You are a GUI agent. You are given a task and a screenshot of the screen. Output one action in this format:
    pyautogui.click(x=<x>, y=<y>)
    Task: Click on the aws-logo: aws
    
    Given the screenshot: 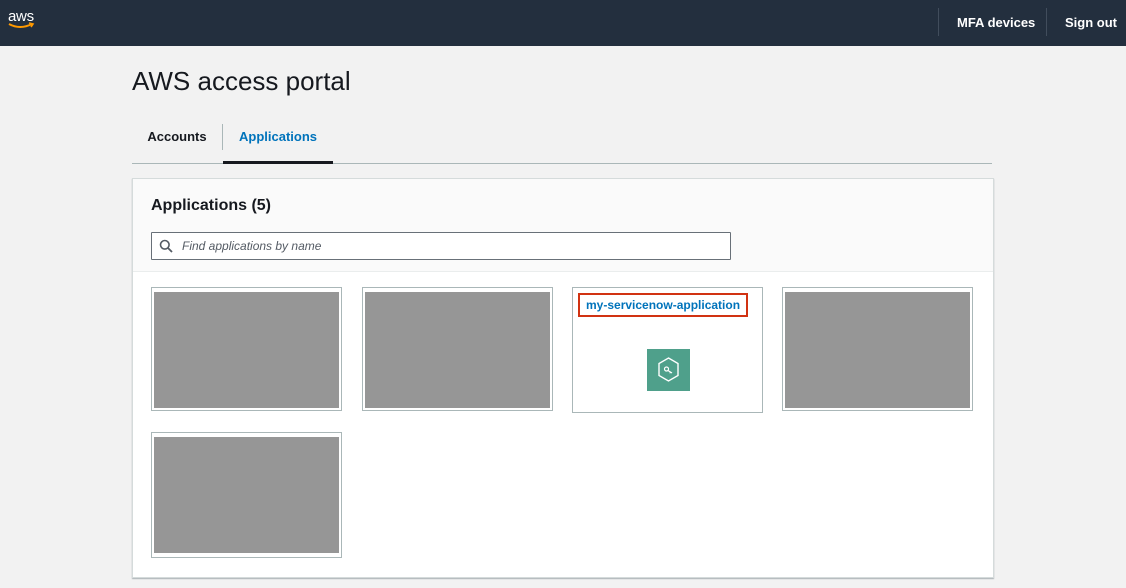 What is the action you would take?
    pyautogui.click(x=22, y=21)
    